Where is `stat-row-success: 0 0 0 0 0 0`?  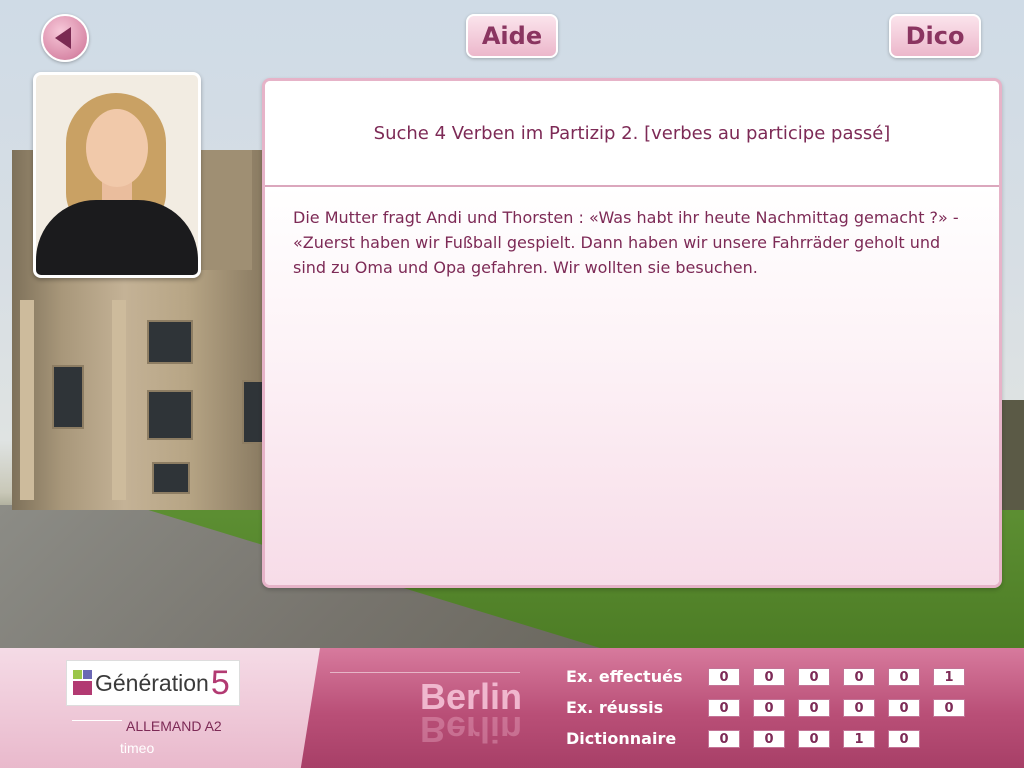
stat-row-success: 0 0 0 0 0 0 is located at coordinates (836, 708).